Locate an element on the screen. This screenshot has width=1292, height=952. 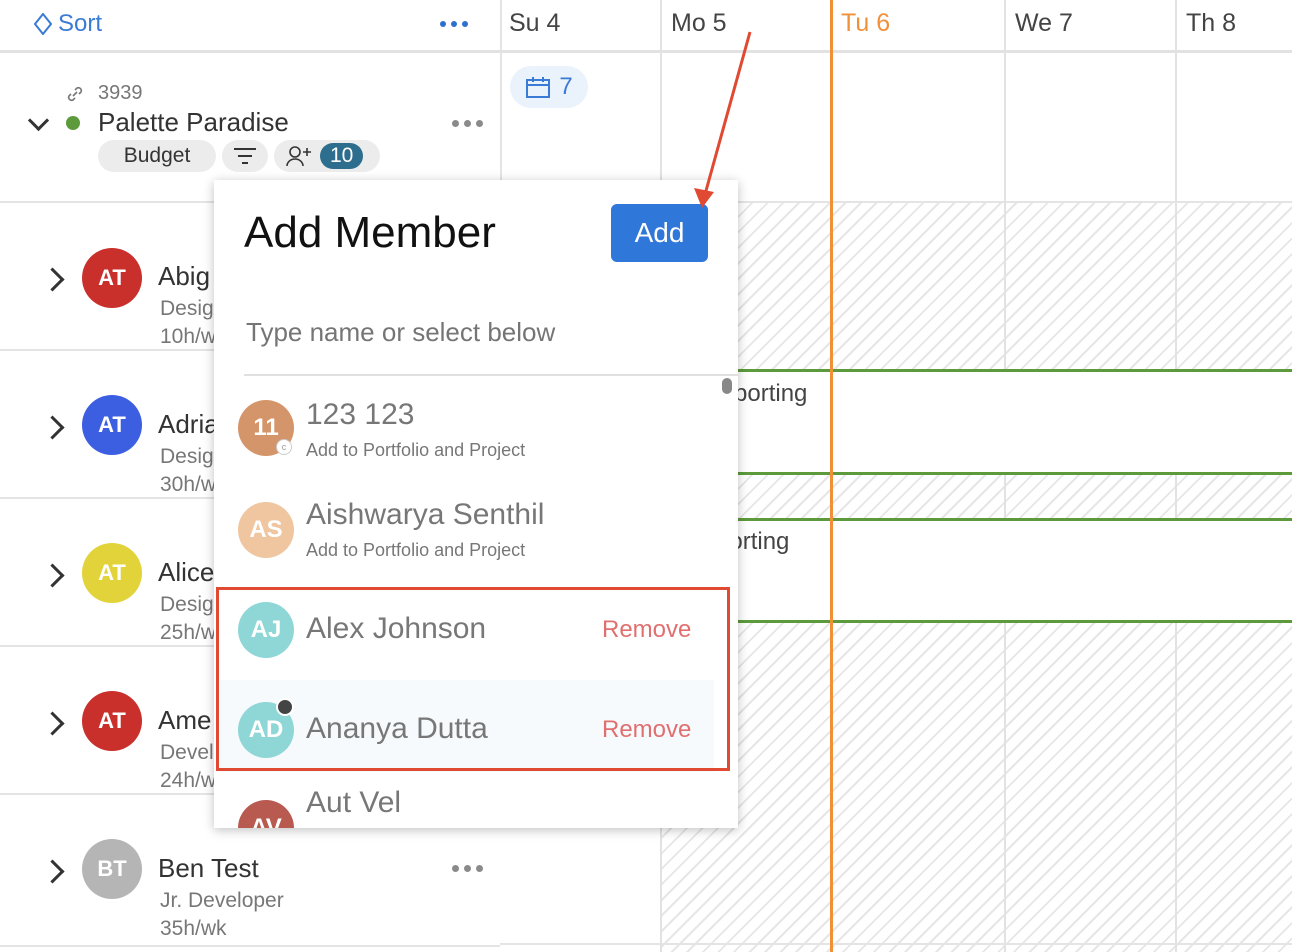
project-id: 3939 is located at coordinates (120, 93).